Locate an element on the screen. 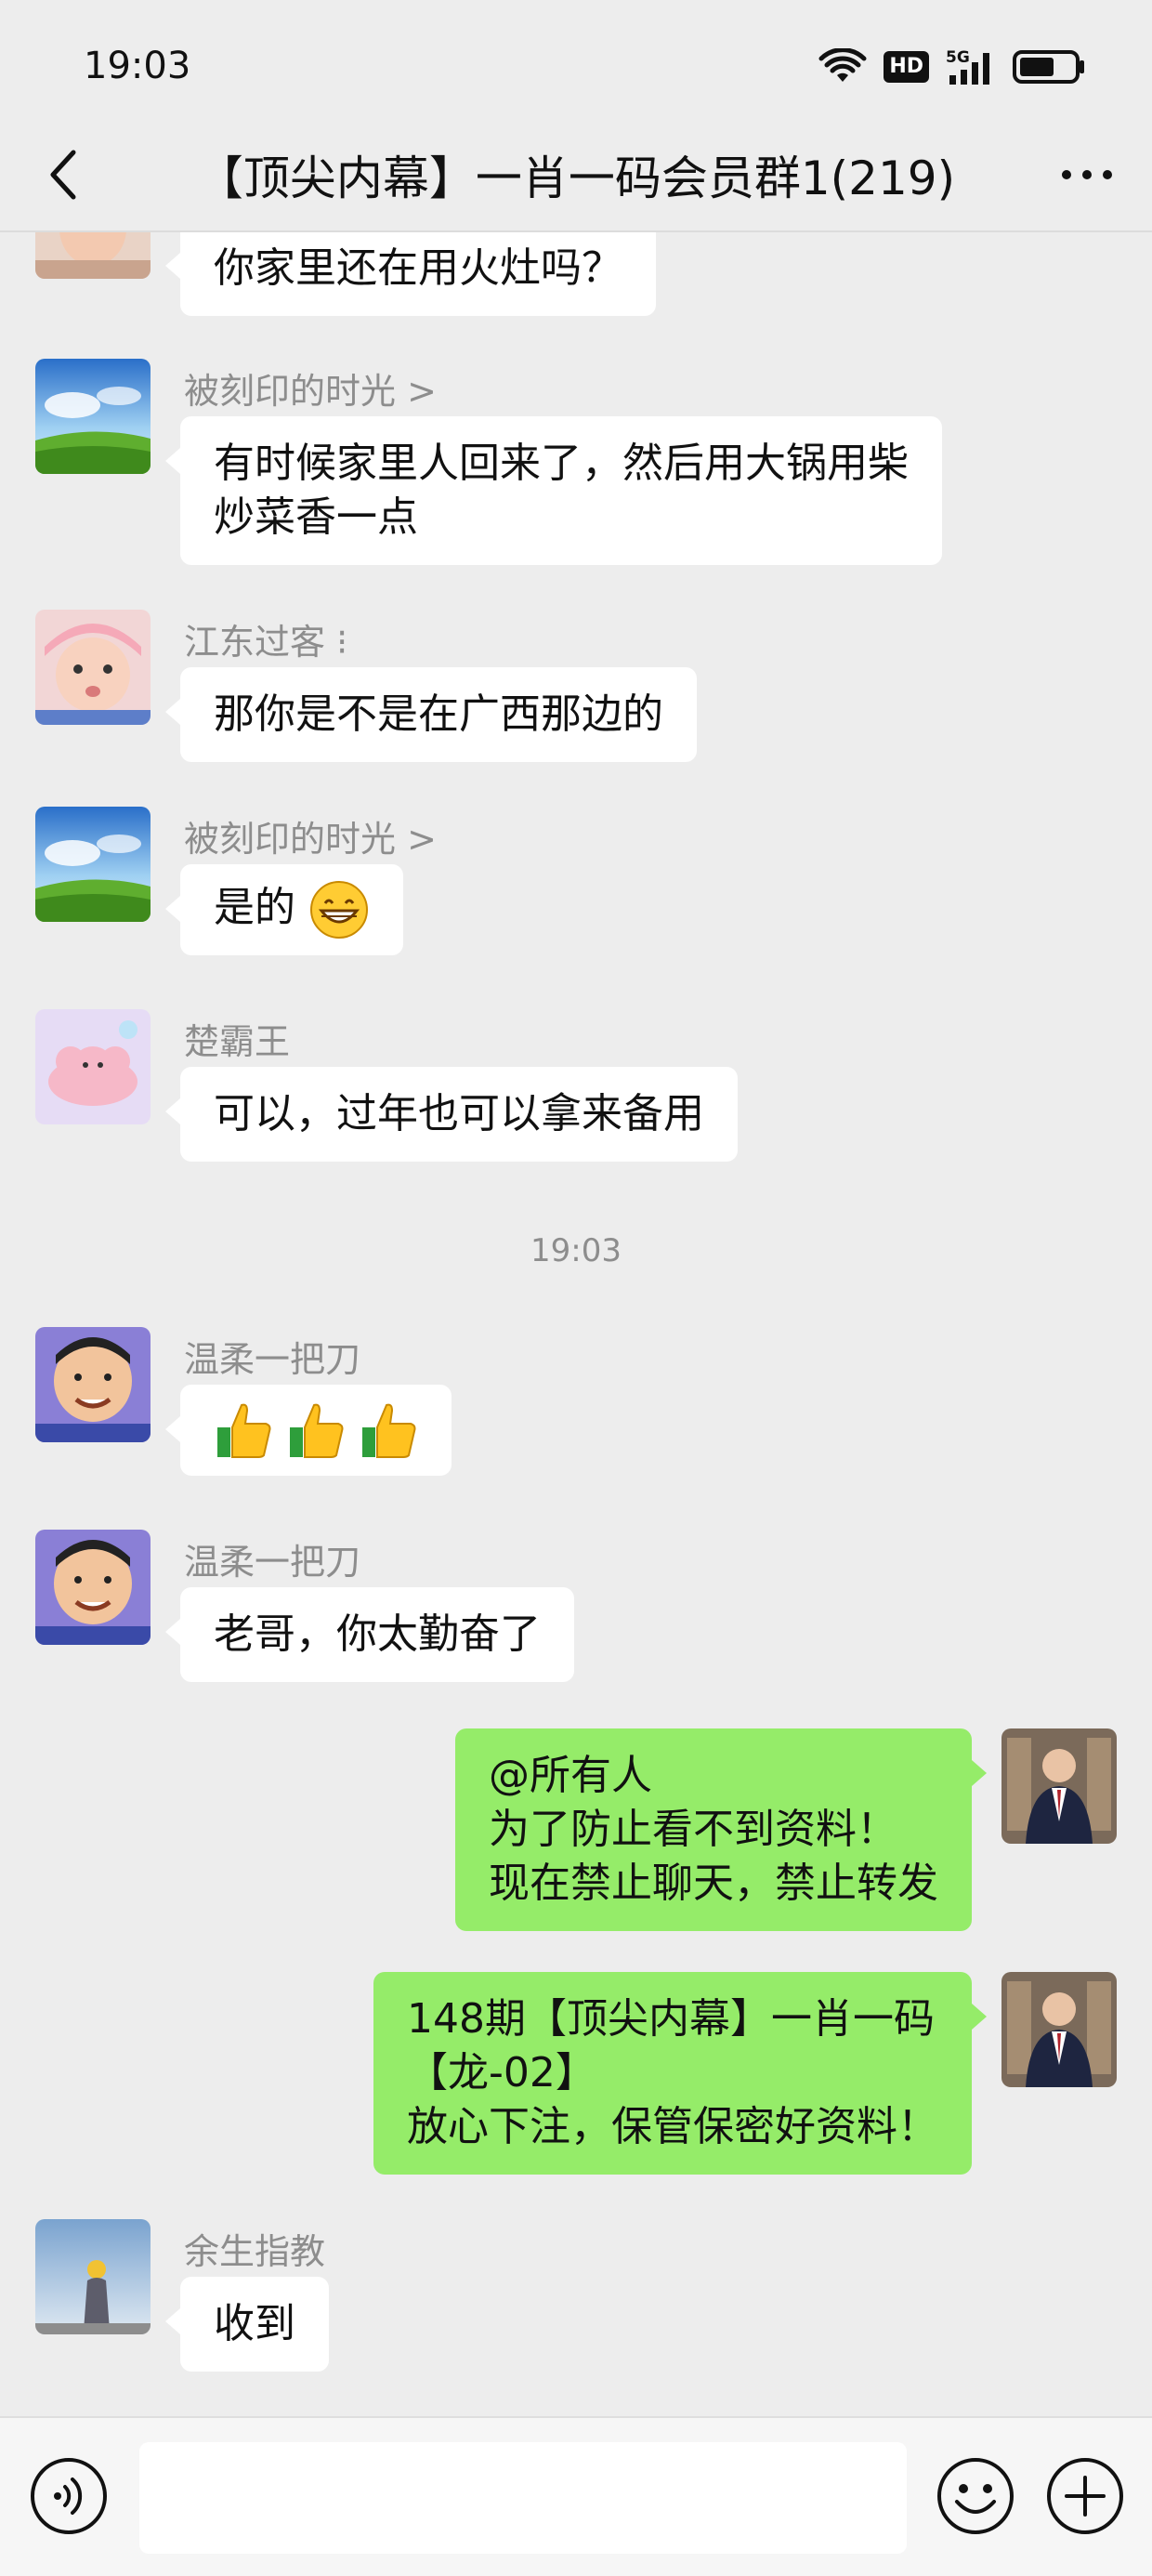  chat-title: 【顶尖内幕】一肖一码会员群1(219) is located at coordinates (576, 178).